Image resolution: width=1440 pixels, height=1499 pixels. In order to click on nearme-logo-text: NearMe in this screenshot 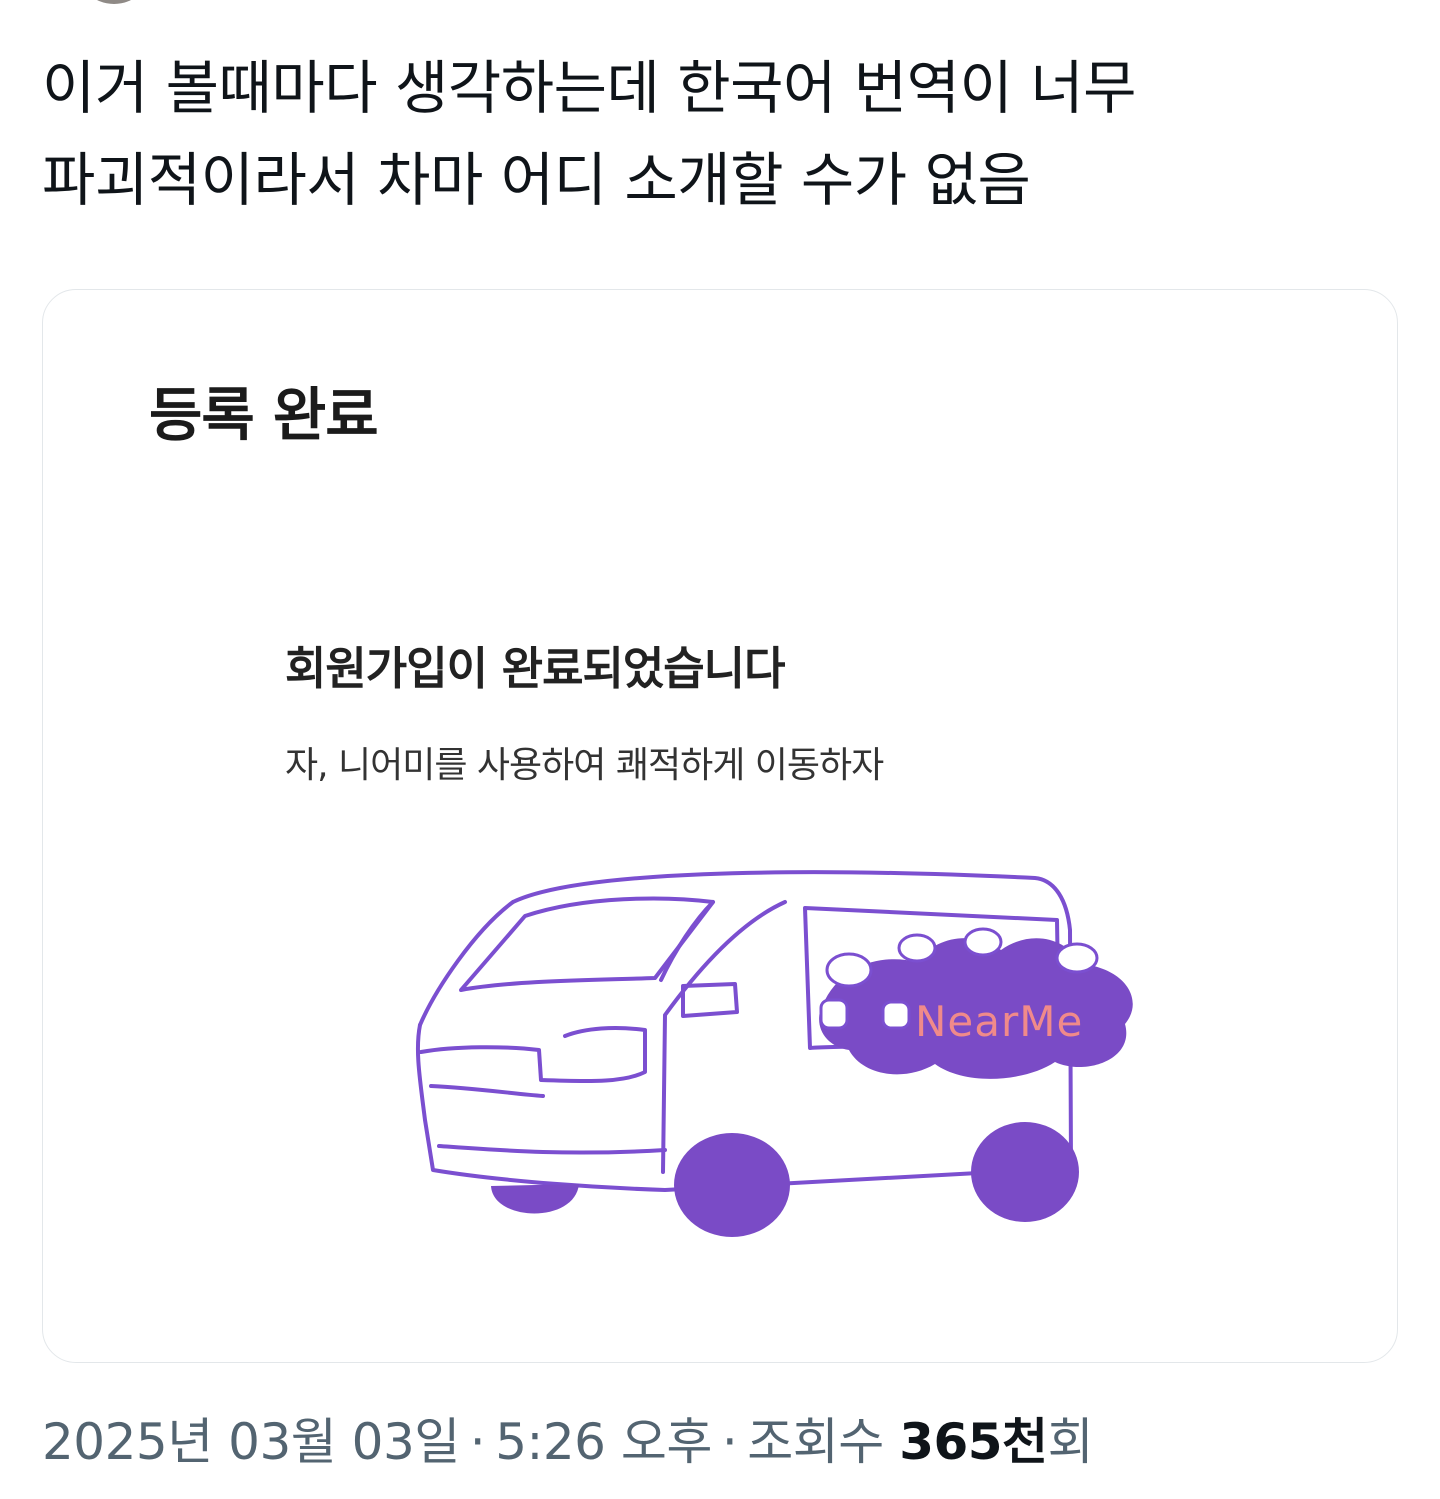, I will do `click(999, 1021)`.